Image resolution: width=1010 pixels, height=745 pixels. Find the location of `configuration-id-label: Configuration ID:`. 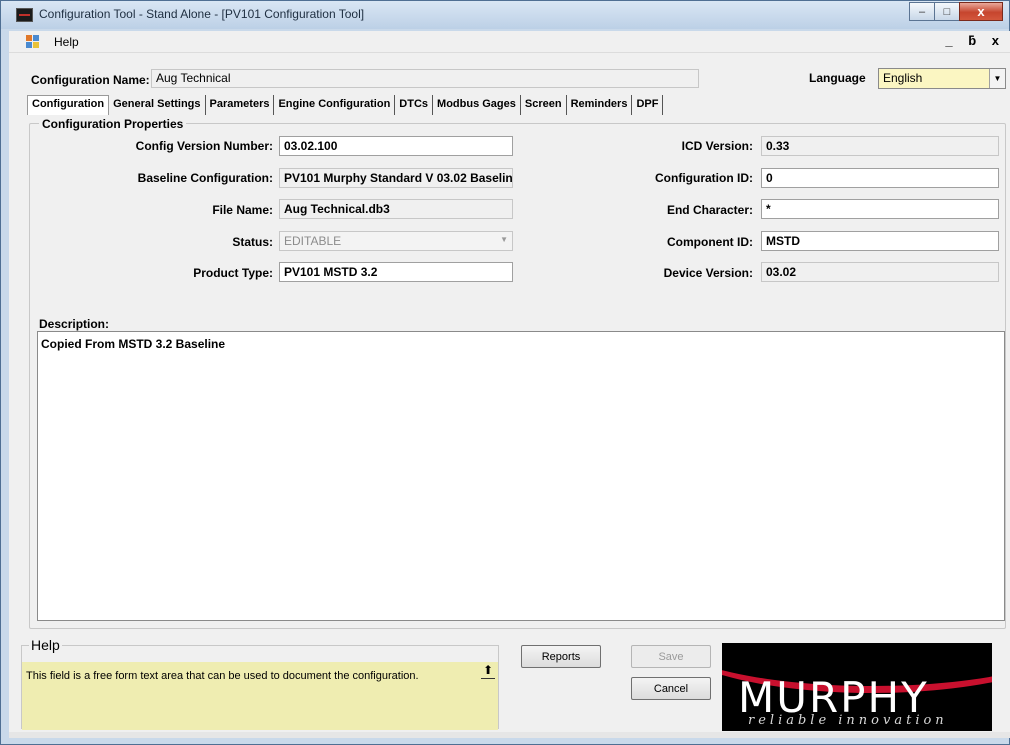

configuration-id-label: Configuration ID: is located at coordinates (704, 178).